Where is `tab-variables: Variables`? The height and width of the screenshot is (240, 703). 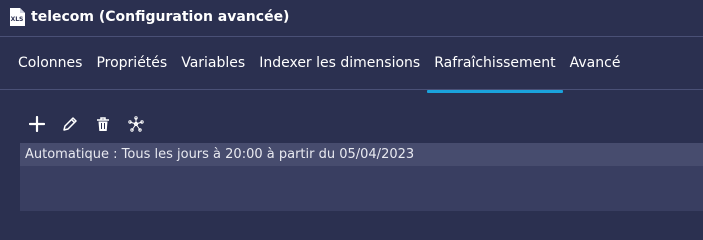
tab-variables: Variables is located at coordinates (213, 68).